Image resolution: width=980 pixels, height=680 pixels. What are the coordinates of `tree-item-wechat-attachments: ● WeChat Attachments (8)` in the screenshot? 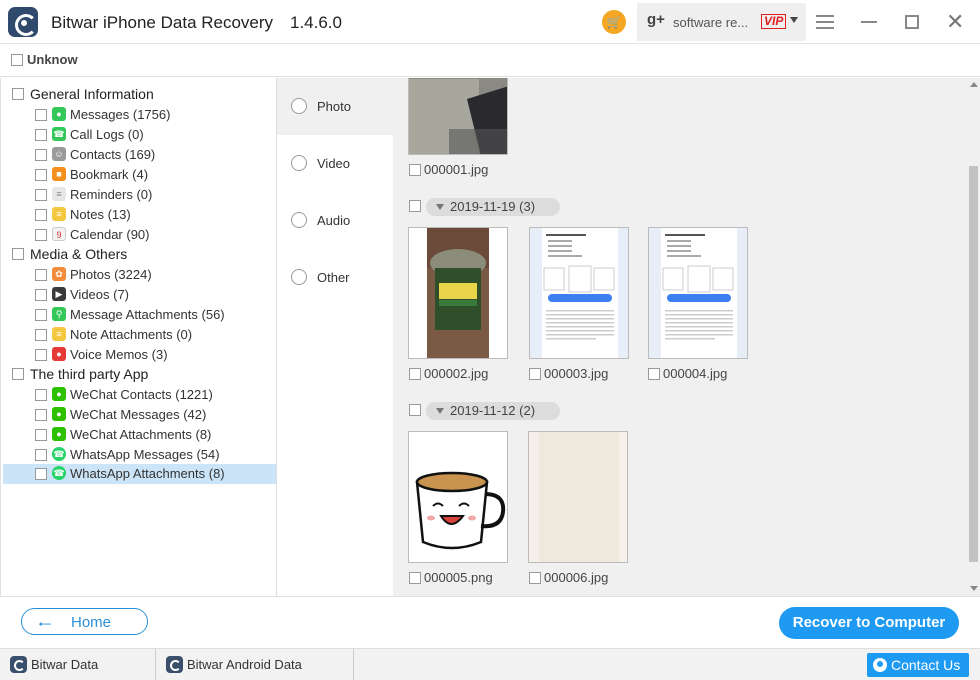 It's located at (139, 435).